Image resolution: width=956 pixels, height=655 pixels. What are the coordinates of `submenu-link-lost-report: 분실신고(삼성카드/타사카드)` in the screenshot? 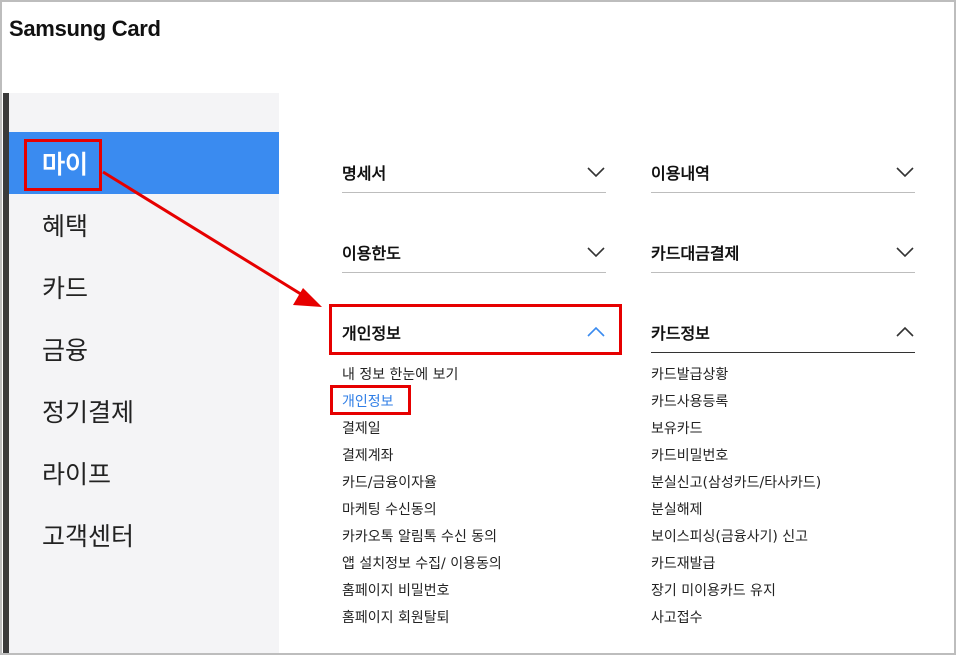 It's located at (736, 482).